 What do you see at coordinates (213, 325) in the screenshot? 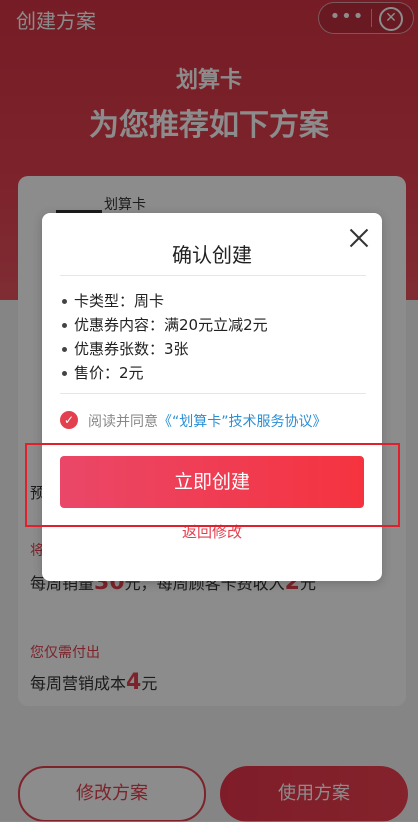
I see `info-coupon-content: 优惠券内容：满20元立减2元` at bounding box center [213, 325].